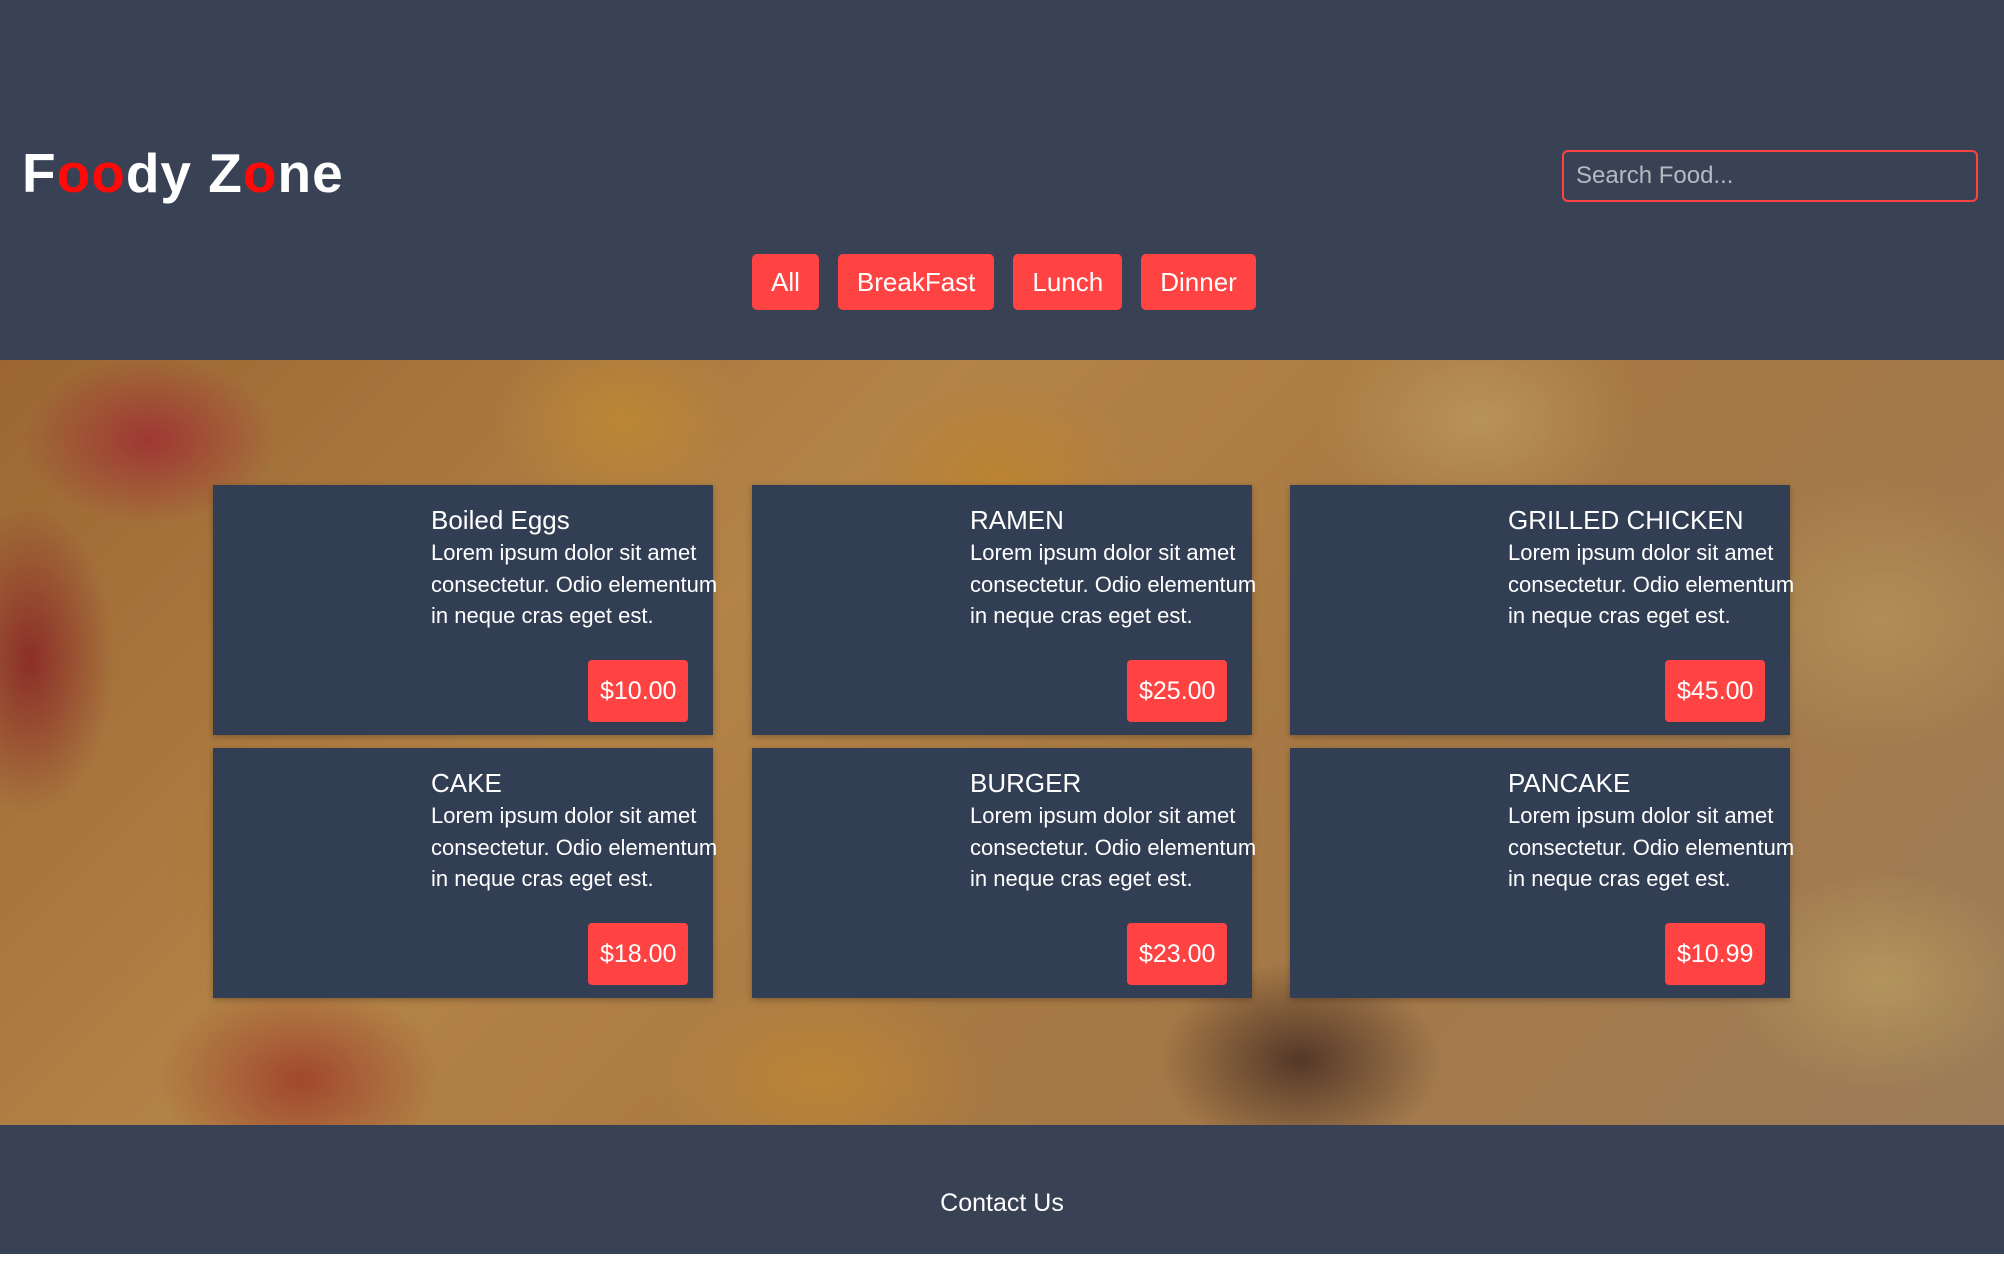 This screenshot has width=2004, height=1284. Describe the element at coordinates (1068, 282) in the screenshot. I see `filter-lunch-button: Lunch` at that location.